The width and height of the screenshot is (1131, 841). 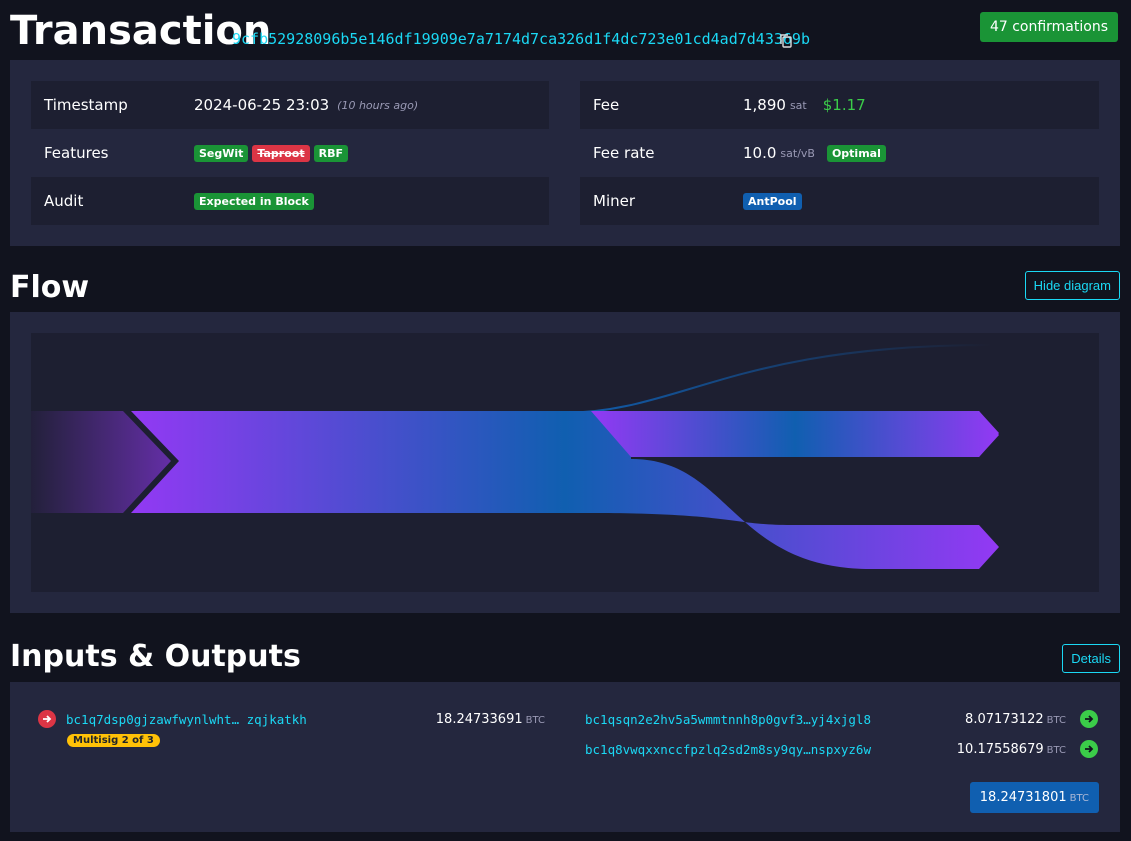 I want to click on total-amount-unit: BTC, so click(x=1079, y=798).